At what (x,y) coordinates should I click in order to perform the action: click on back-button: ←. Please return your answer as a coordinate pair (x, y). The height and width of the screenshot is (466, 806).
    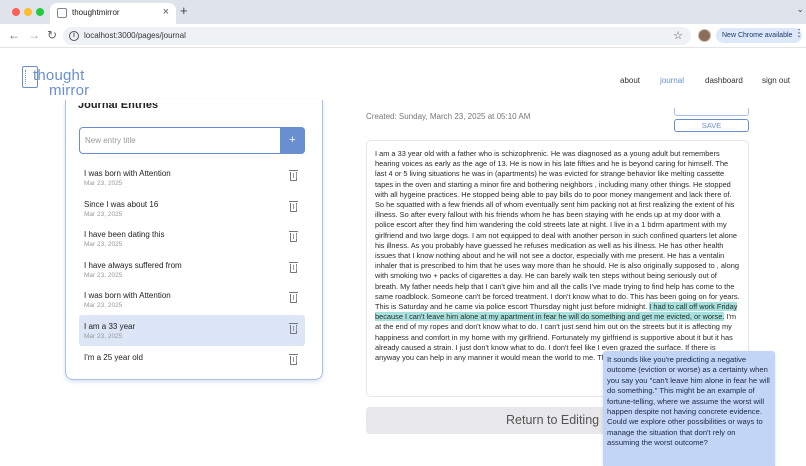
    Looking at the image, I should click on (14, 35).